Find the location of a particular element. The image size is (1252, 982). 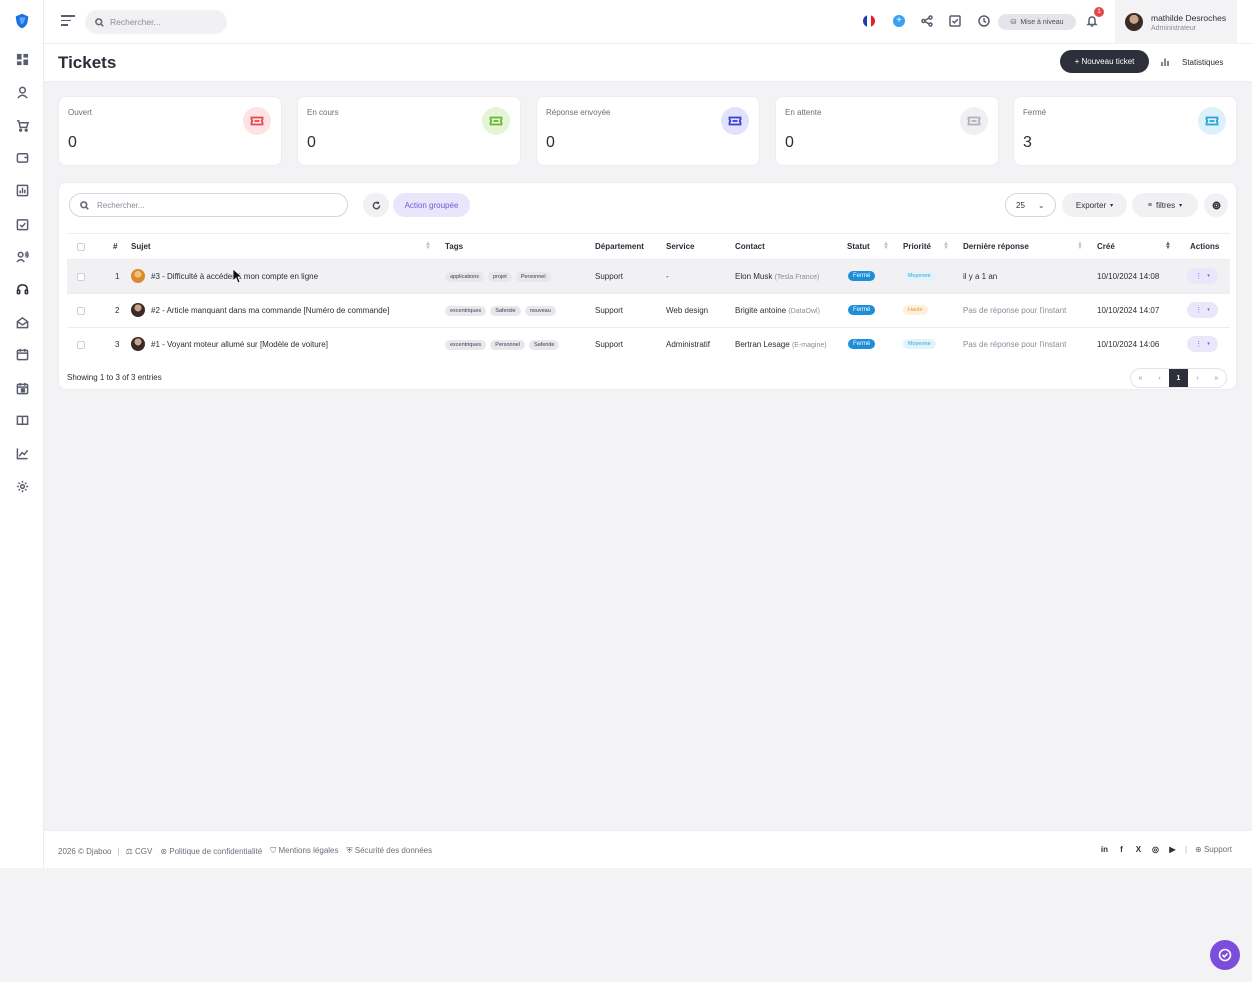

tag-chip: nouveau is located at coordinates (540, 311).